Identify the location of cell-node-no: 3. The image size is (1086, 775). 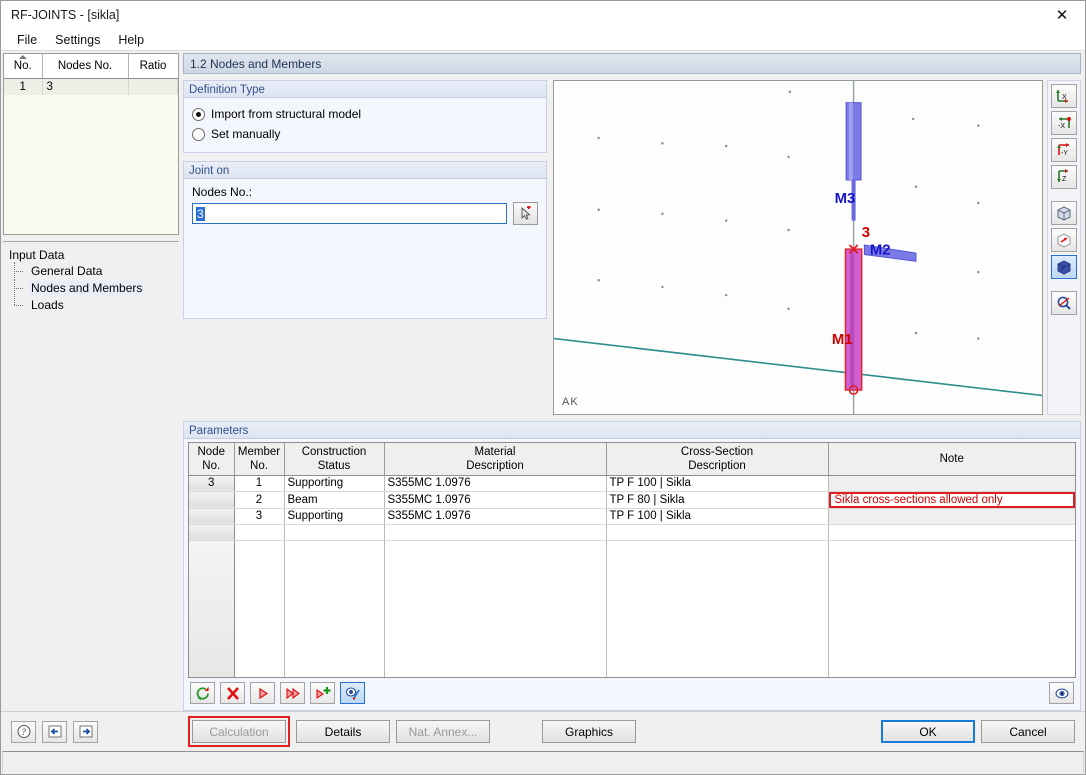
(212, 483).